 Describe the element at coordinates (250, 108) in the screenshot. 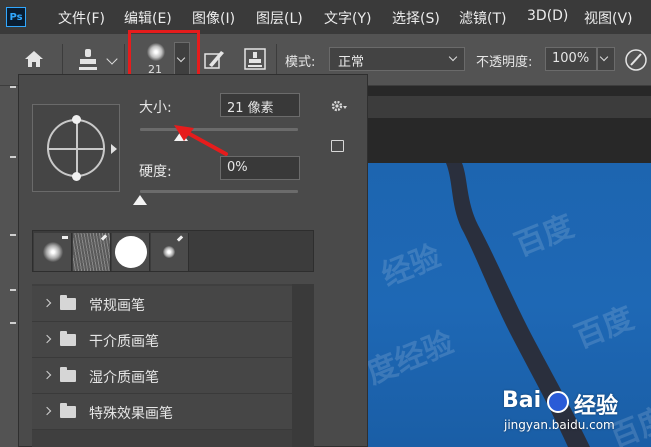

I see `size-value: 21 像素` at that location.